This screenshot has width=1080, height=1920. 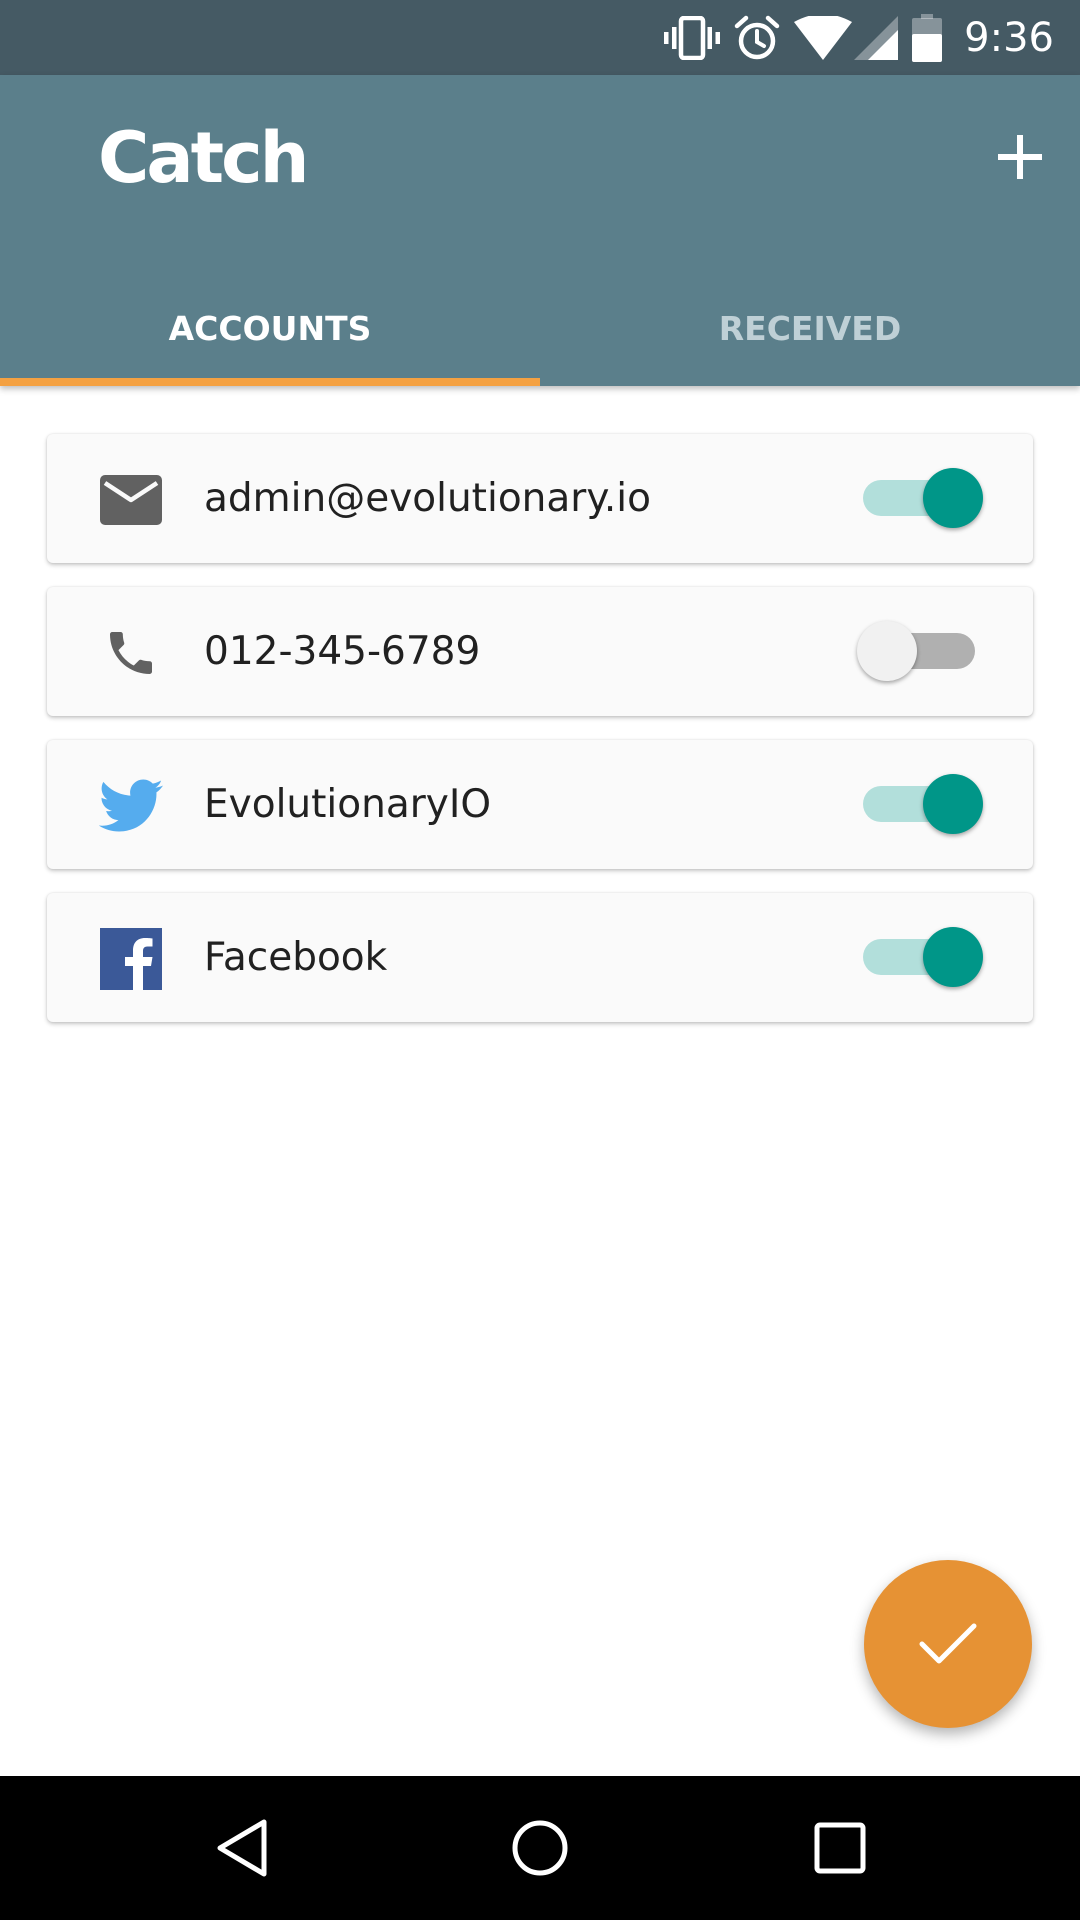 What do you see at coordinates (876, 37) in the screenshot?
I see `signal-icon` at bounding box center [876, 37].